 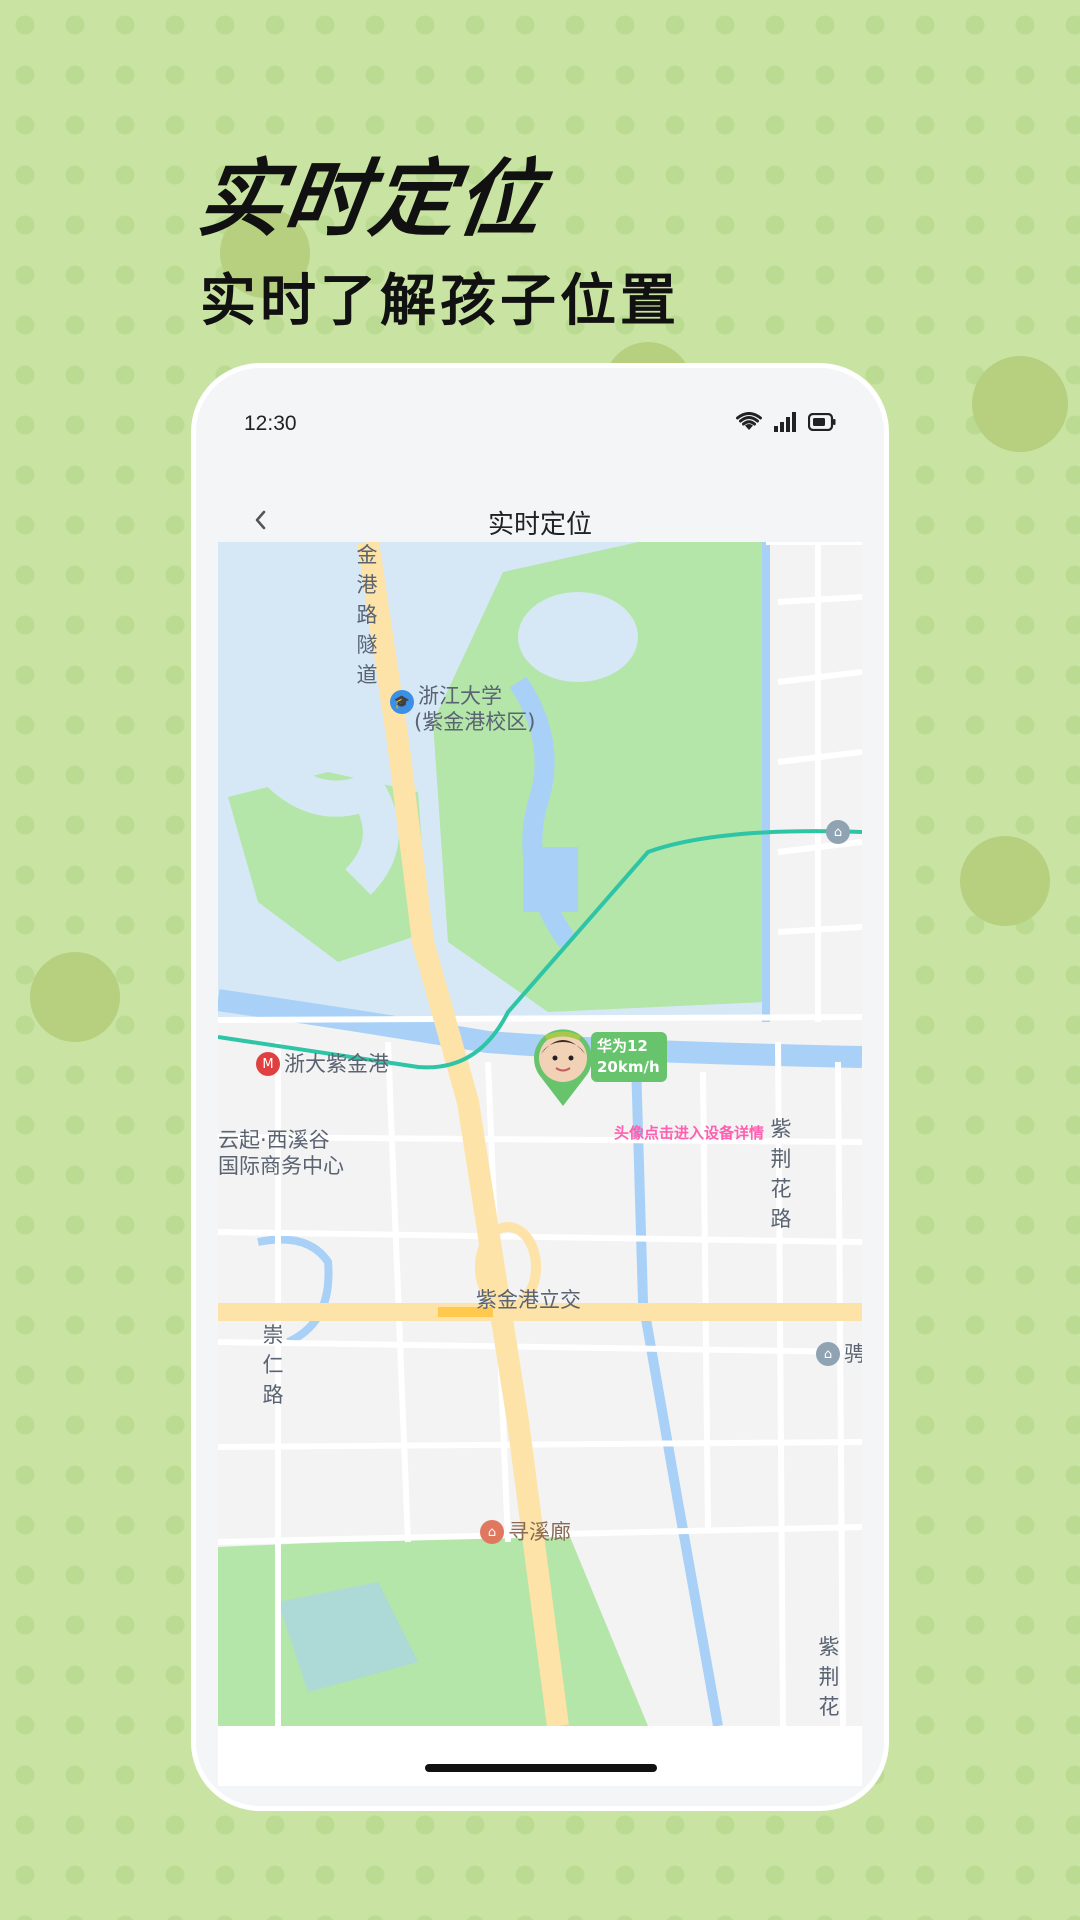 I want to click on battery-icon, so click(x=821, y=423).